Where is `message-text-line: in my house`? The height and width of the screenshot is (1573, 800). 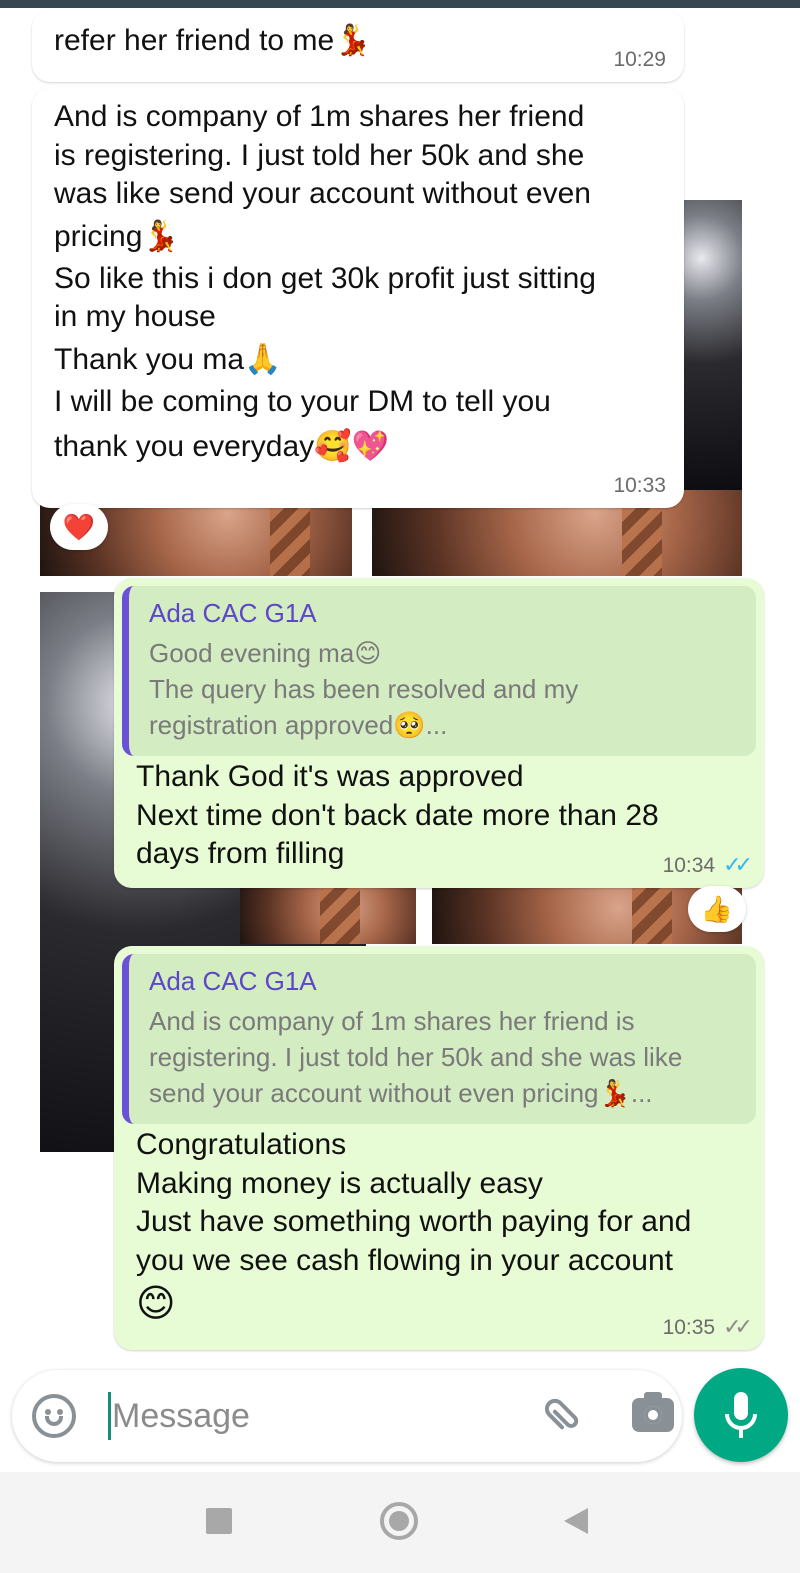
message-text-line: in my house is located at coordinates (135, 316).